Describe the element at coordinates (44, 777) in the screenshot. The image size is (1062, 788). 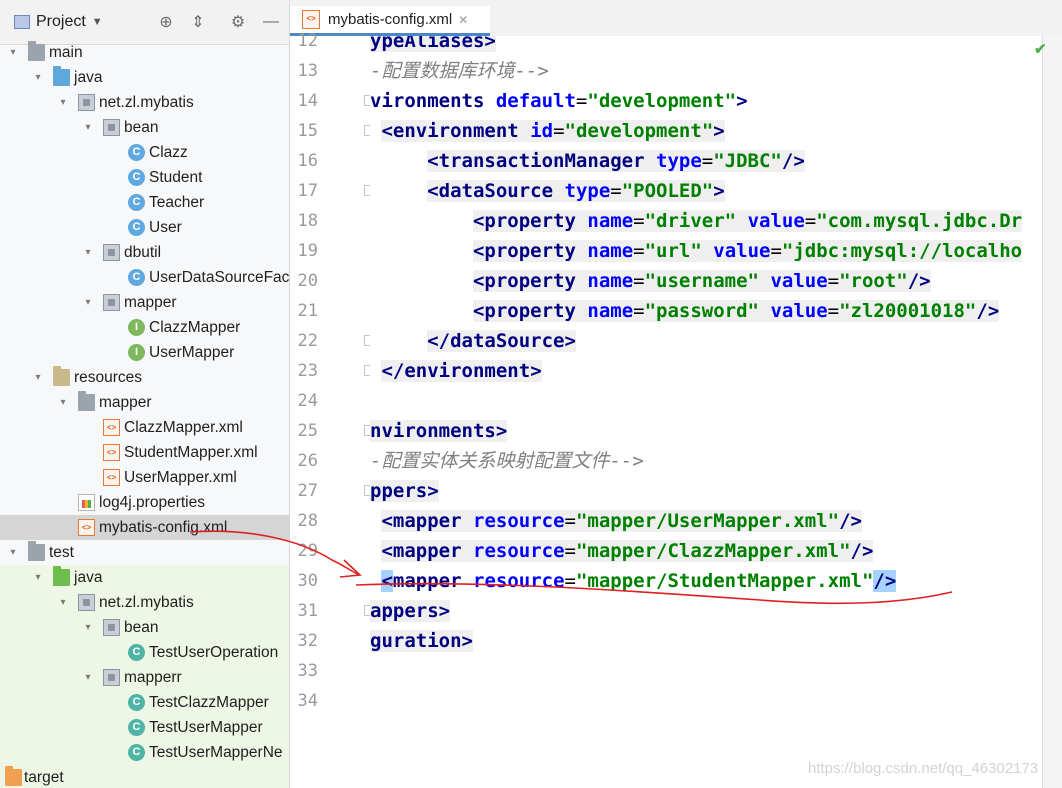
I see `tree-item-label: target` at that location.